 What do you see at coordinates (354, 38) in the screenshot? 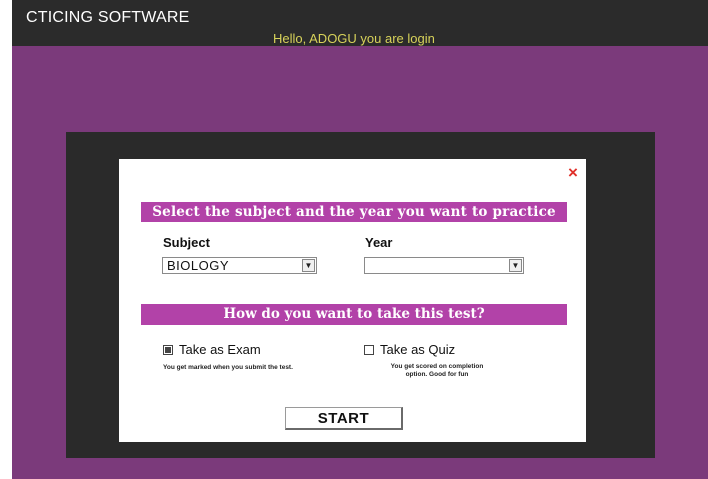
I see `greeting-text: Hello, ADOGU you are login` at bounding box center [354, 38].